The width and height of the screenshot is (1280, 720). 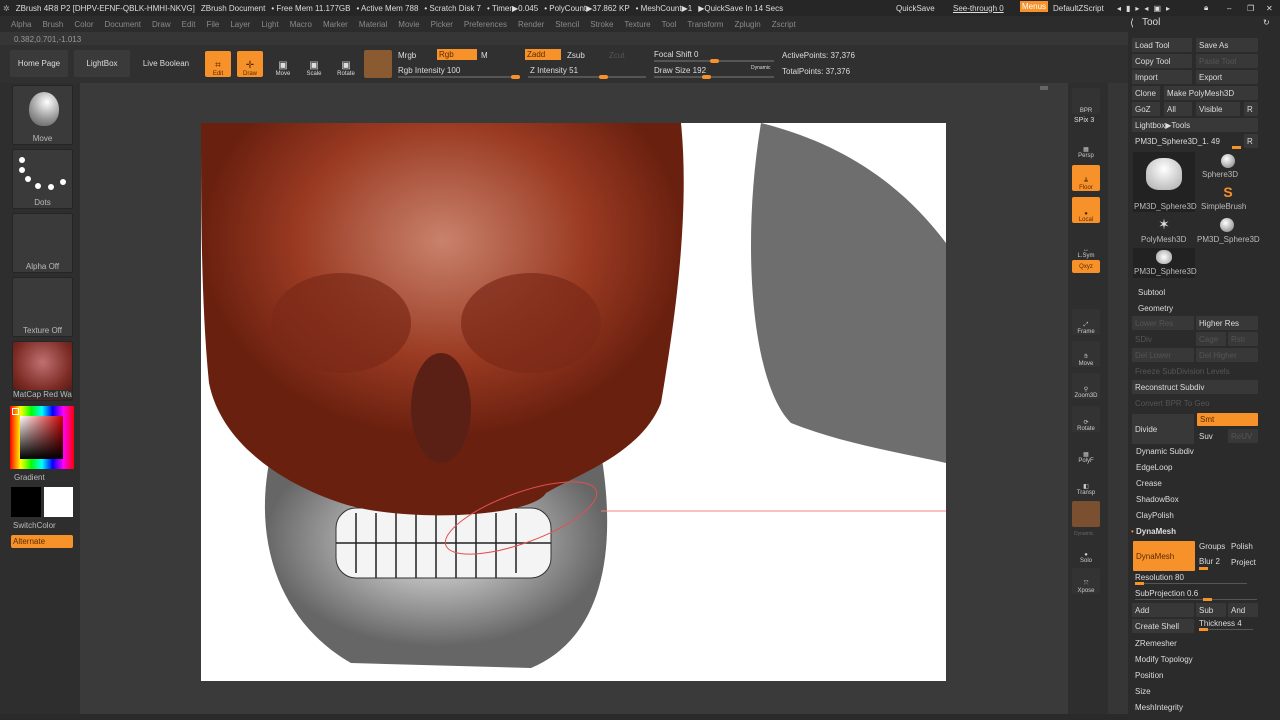 What do you see at coordinates (1086, 483) in the screenshot?
I see `transp-button: ◧ Transp` at bounding box center [1086, 483].